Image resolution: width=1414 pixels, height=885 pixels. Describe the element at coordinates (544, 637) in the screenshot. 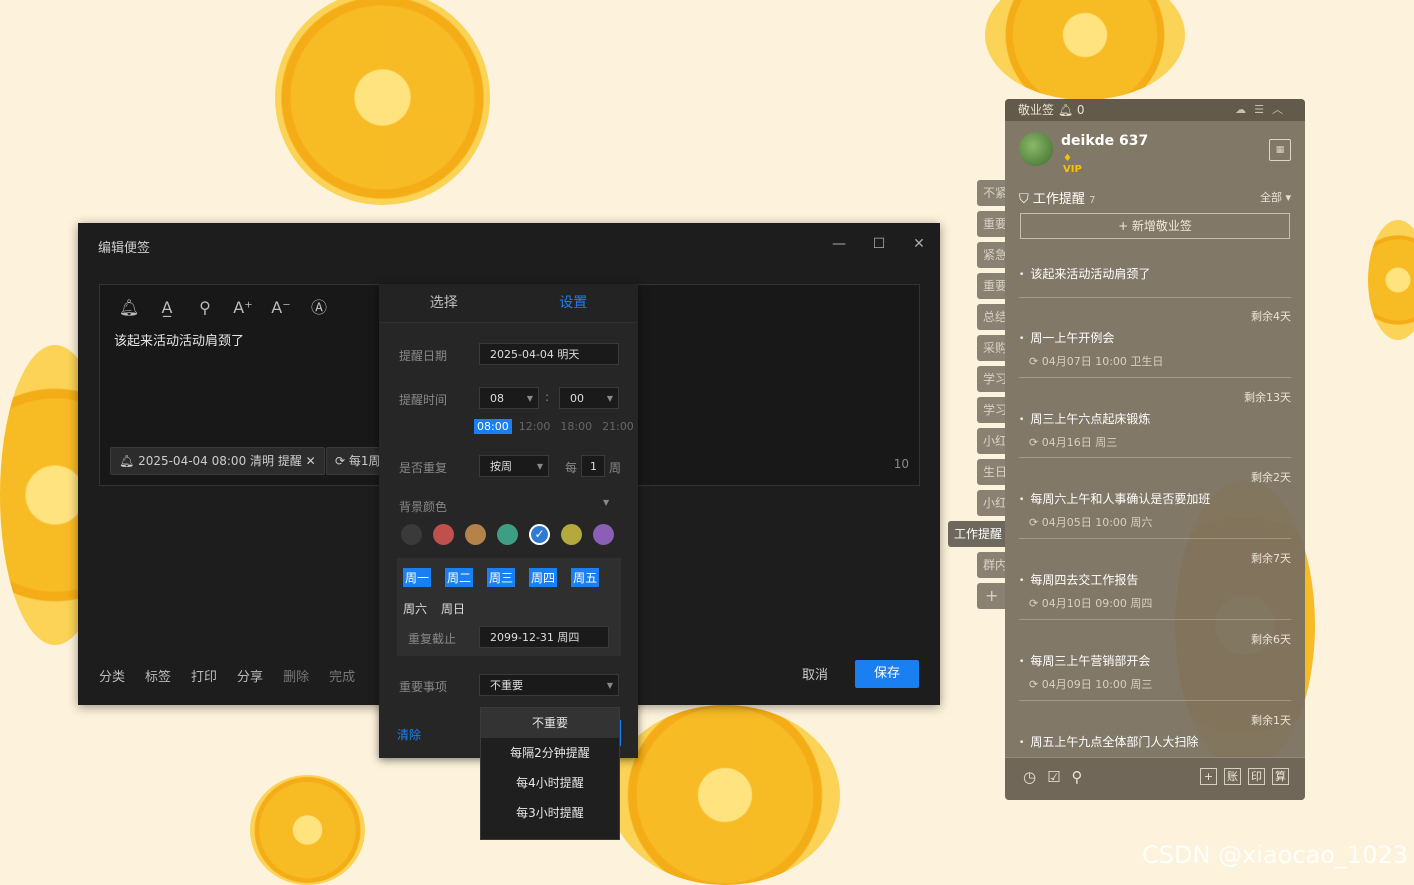

I see `repeat-end-field: 2099-12-31 周四` at that location.